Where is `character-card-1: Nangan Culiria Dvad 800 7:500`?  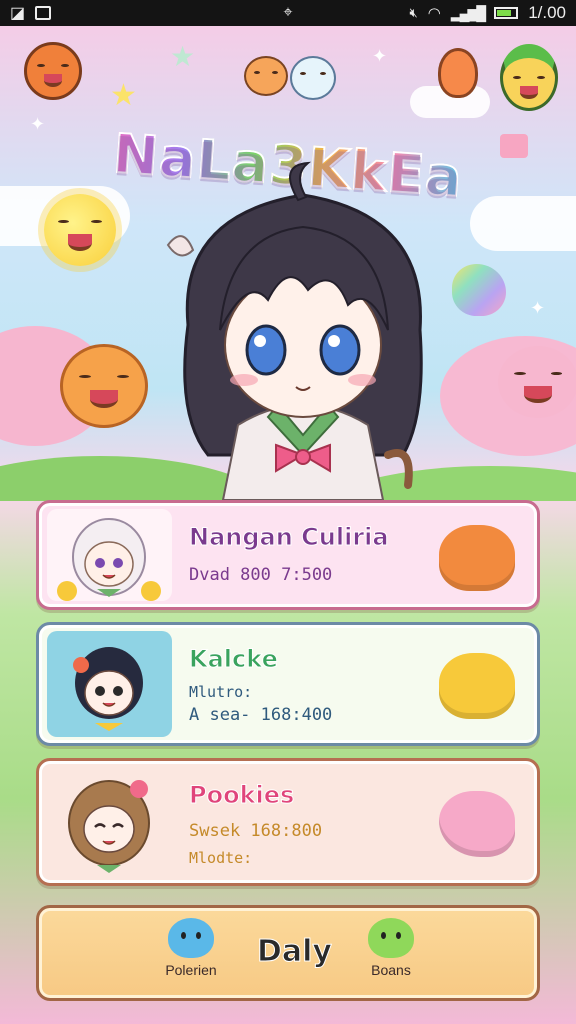 character-card-1: Nangan Culiria Dvad 800 7:500 is located at coordinates (288, 555).